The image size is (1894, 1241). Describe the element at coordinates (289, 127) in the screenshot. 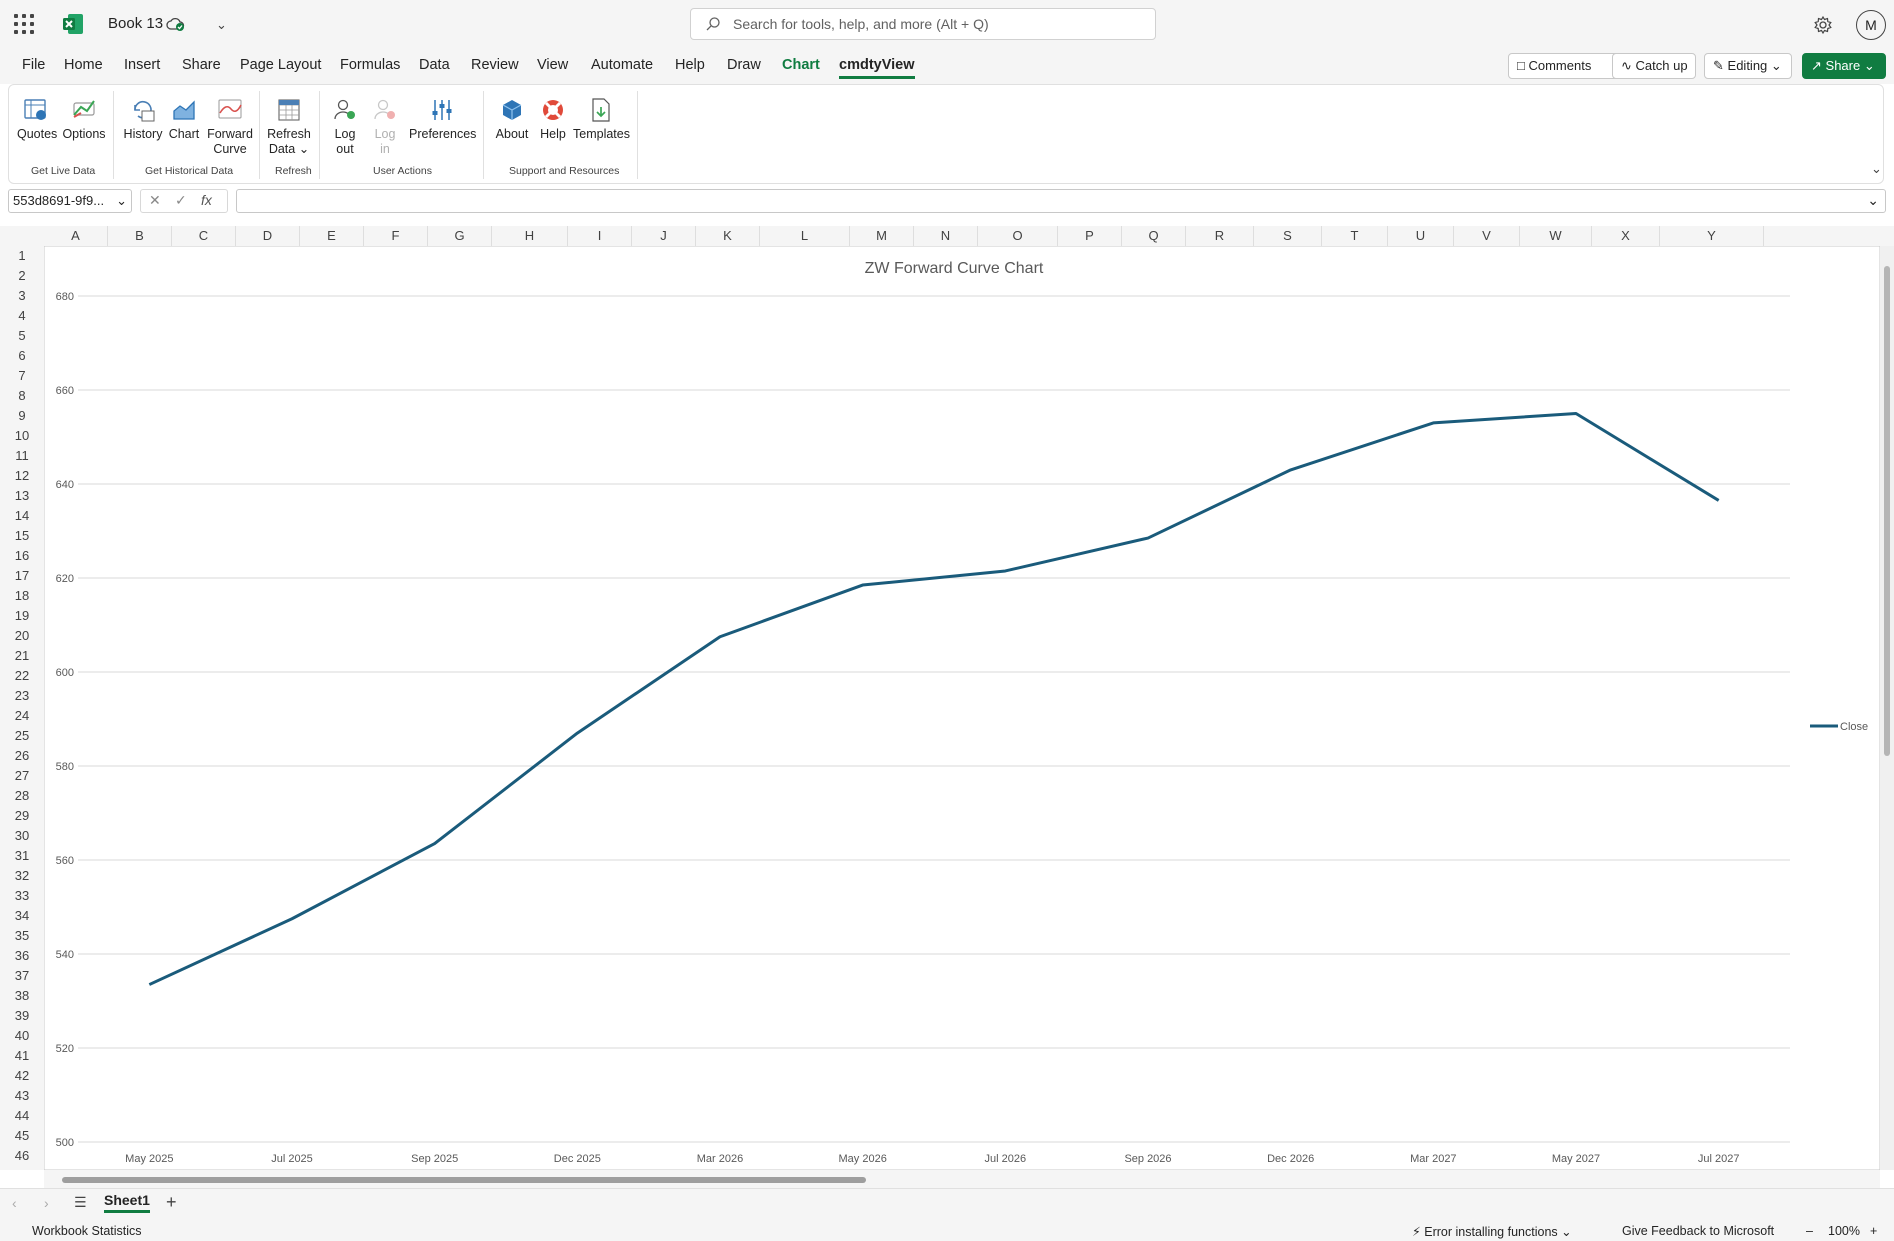

I see `refresh-data-button: Refresh Data ⌄` at that location.